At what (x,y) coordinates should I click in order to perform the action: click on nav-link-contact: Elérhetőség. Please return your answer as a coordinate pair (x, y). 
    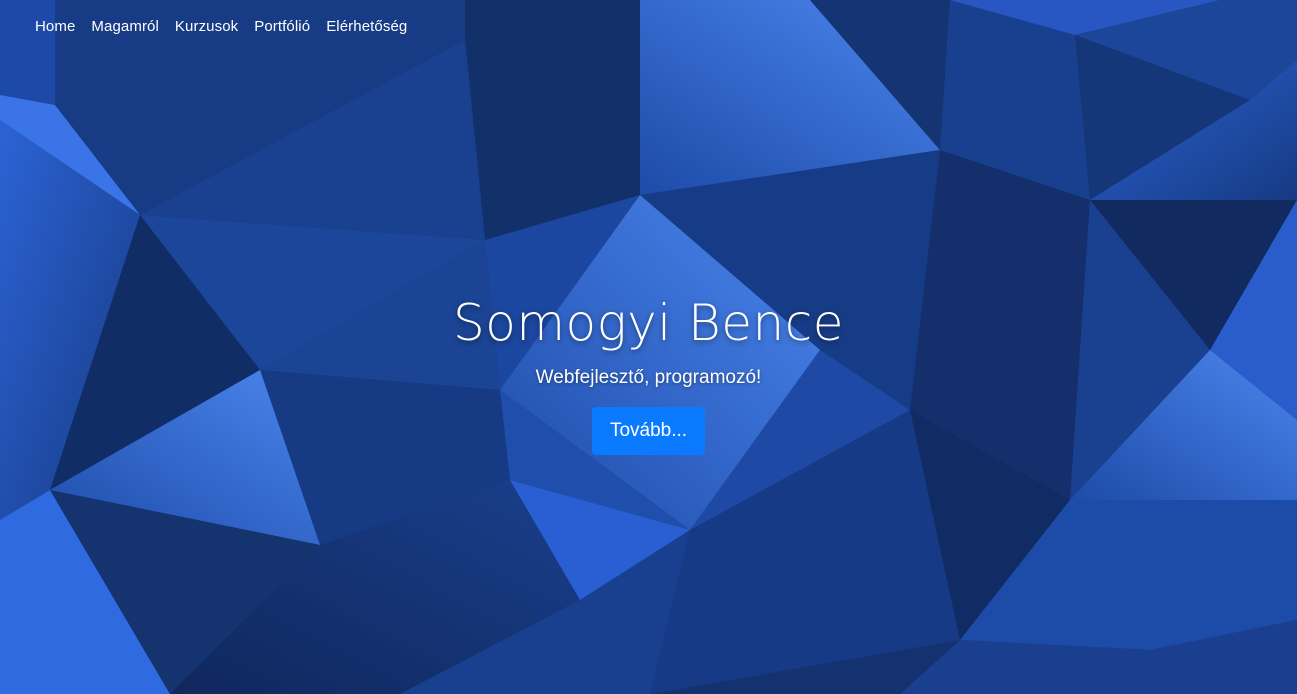
    Looking at the image, I should click on (366, 26).